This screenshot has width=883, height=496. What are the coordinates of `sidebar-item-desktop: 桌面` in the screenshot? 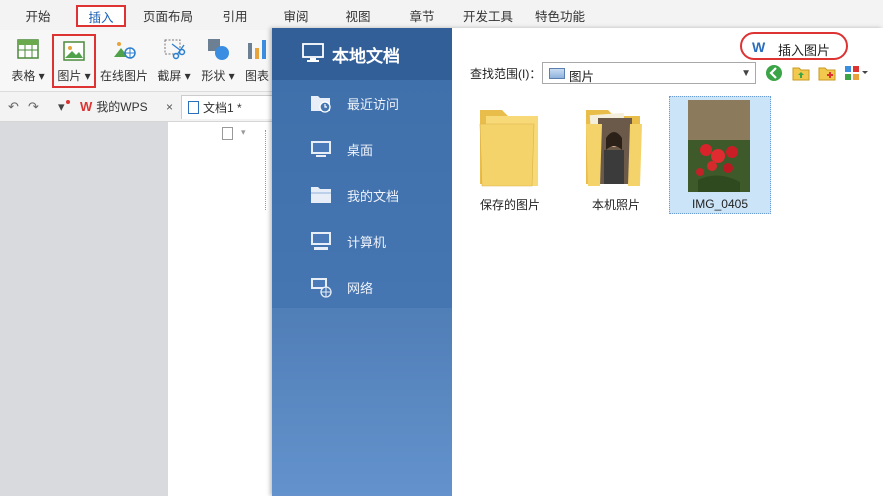 It's located at (362, 149).